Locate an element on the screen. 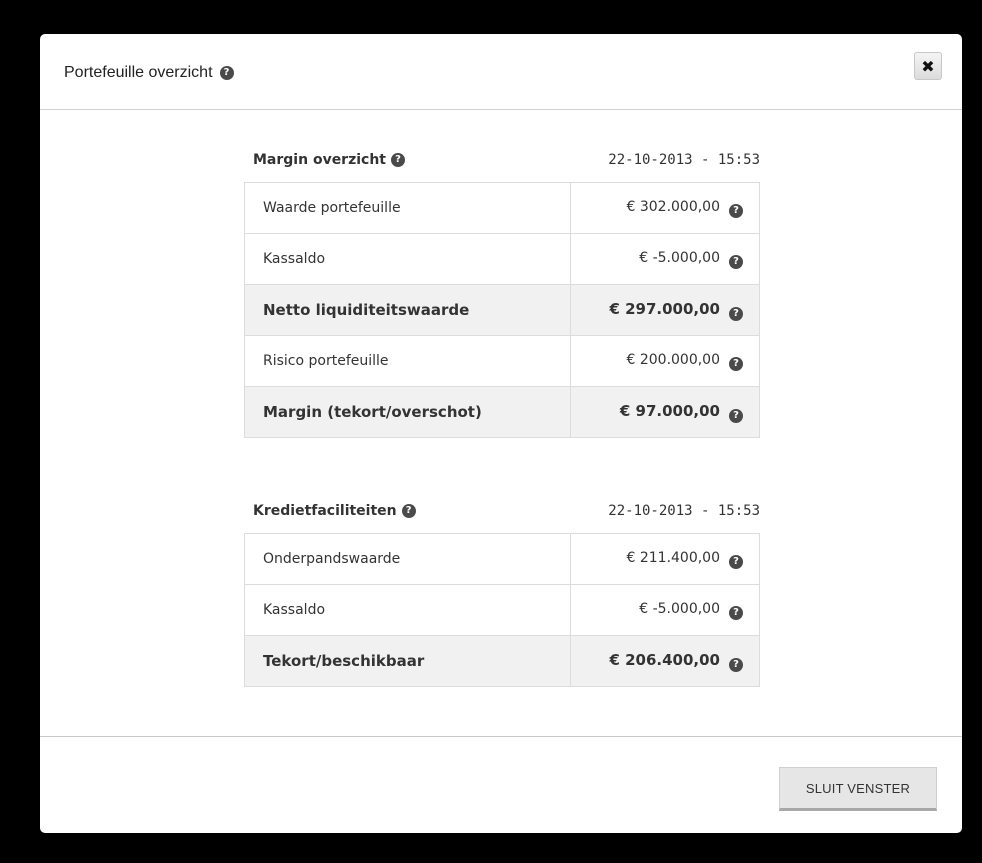 The width and height of the screenshot is (982, 863). row-value: € 97.000,00 is located at coordinates (669, 410).